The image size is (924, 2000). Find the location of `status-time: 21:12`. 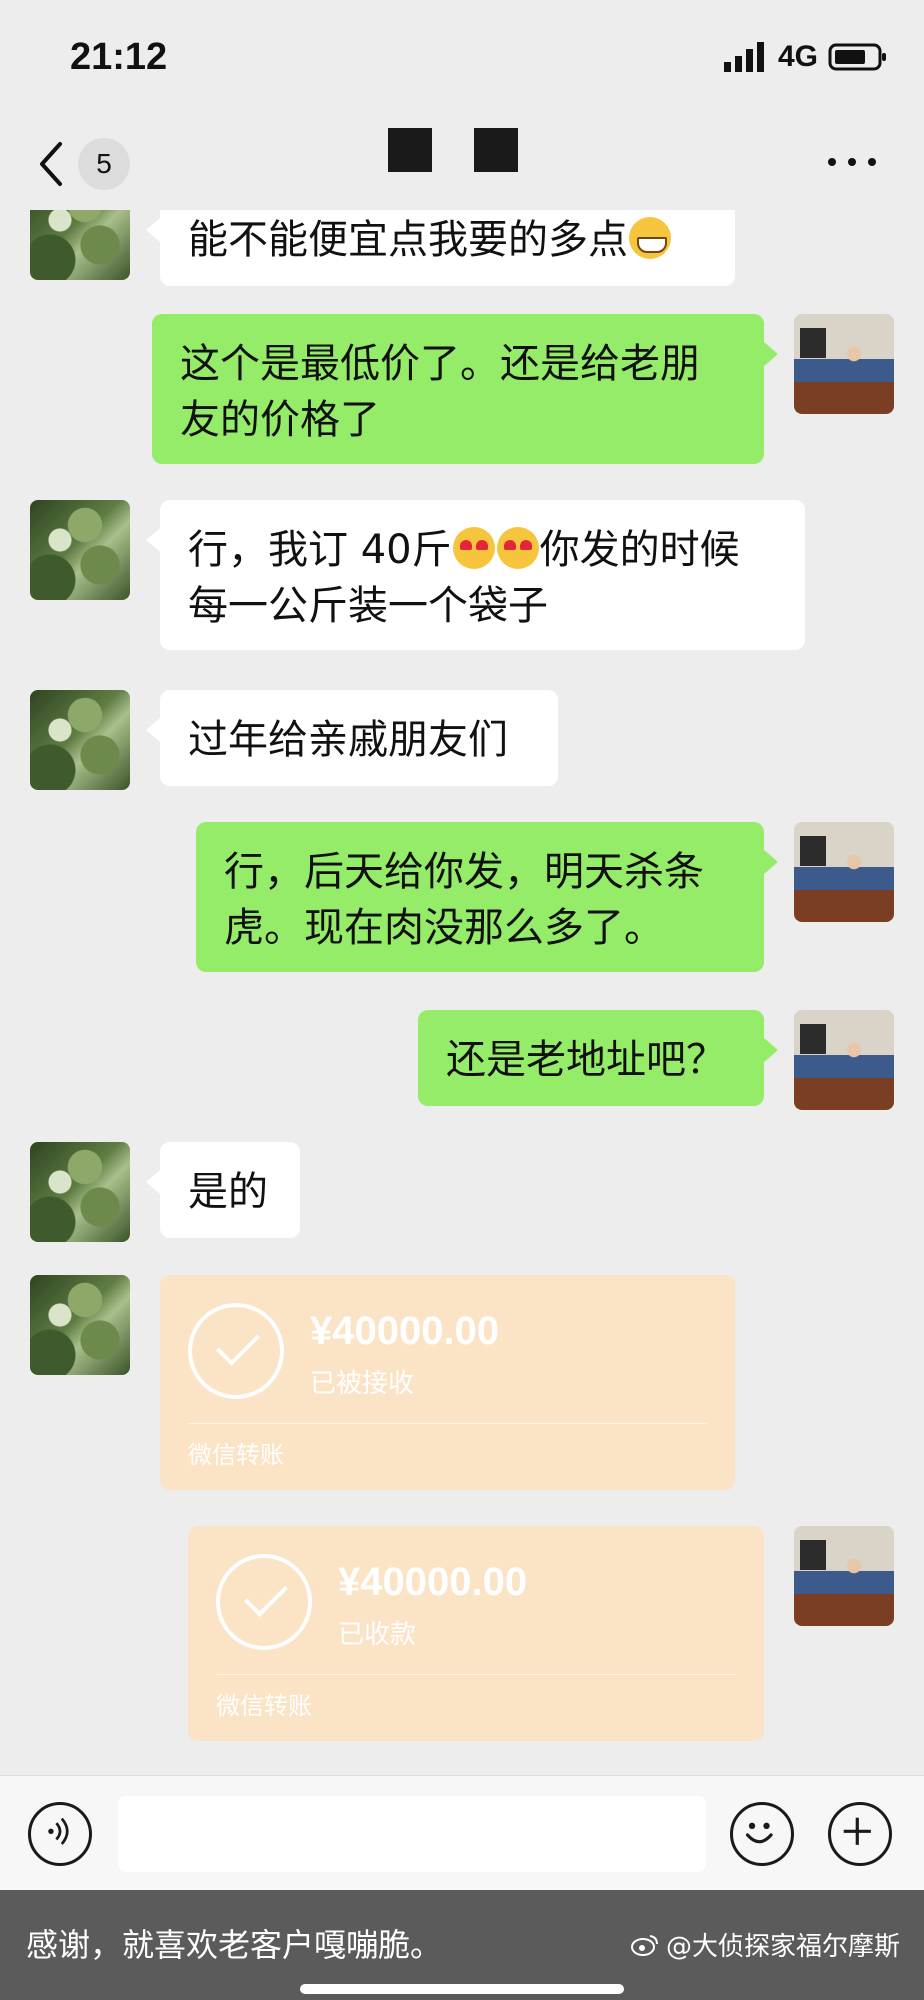

status-time: 21:12 is located at coordinates (119, 57).